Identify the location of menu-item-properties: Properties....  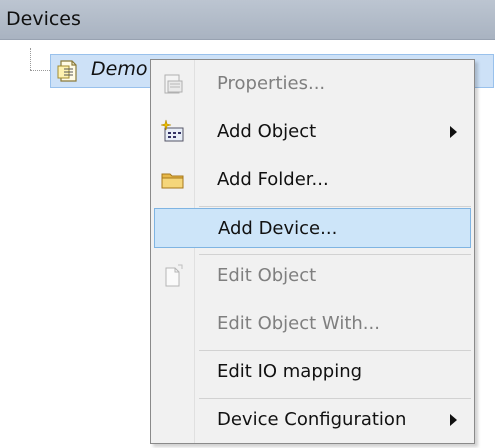
(312, 84).